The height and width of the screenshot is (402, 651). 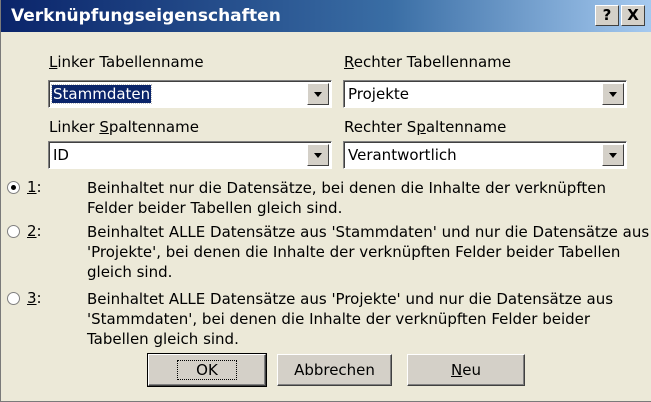 I want to click on left-column-combo: ID, so click(x=190, y=155).